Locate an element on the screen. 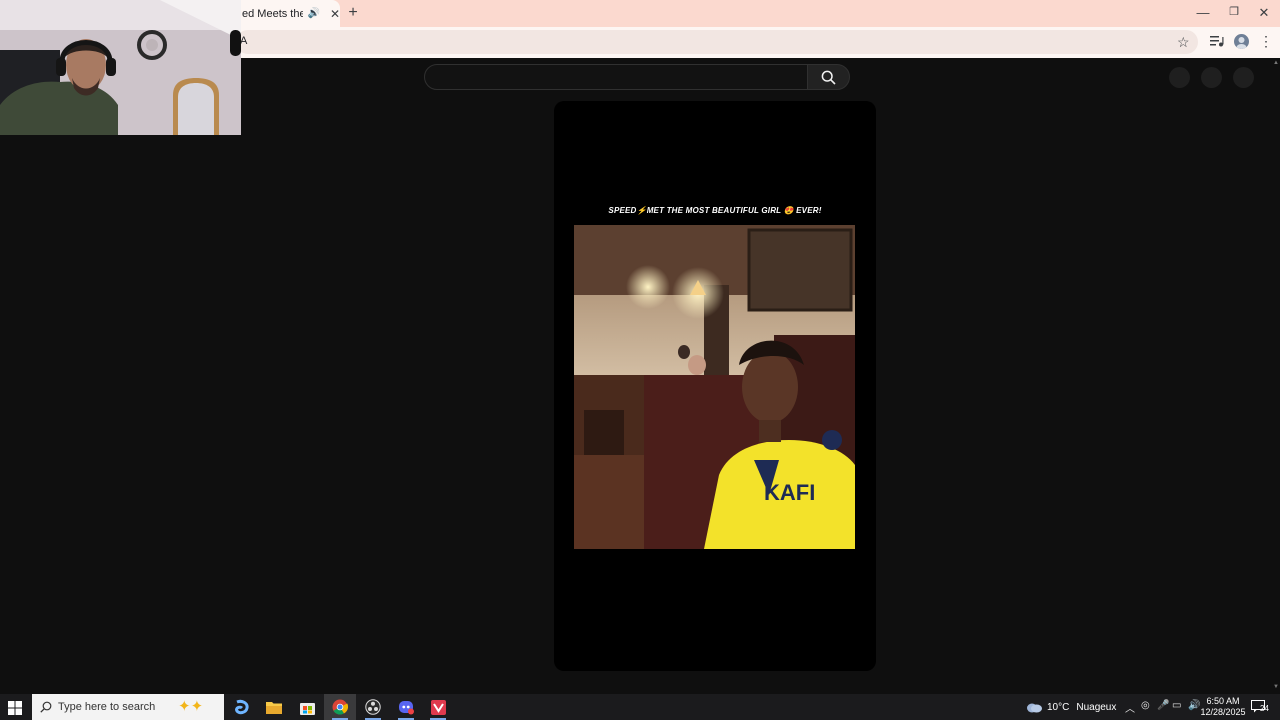 Image resolution: width=1280 pixels, height=720 pixels. close-window-button: ✕ is located at coordinates (1264, 13).